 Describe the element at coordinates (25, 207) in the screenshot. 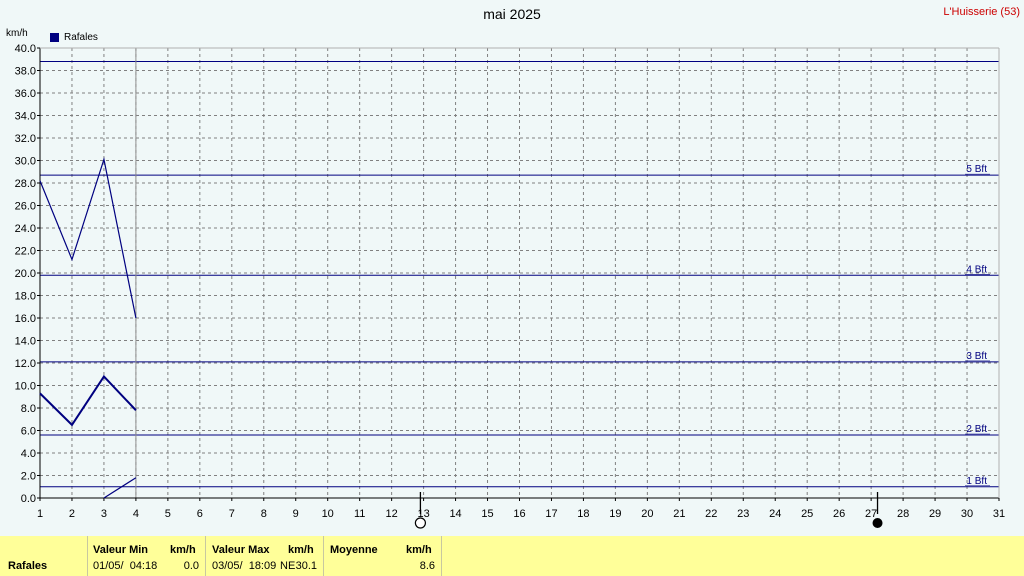

I see `y-tick-label: 26.0` at that location.